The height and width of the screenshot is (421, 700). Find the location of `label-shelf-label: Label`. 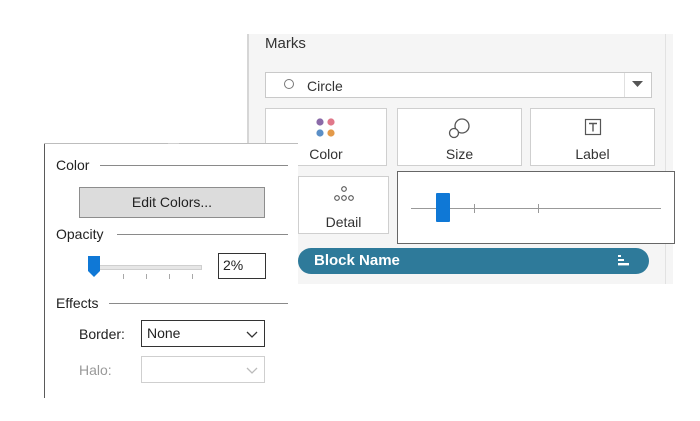

label-shelf-label: Label is located at coordinates (592, 154).